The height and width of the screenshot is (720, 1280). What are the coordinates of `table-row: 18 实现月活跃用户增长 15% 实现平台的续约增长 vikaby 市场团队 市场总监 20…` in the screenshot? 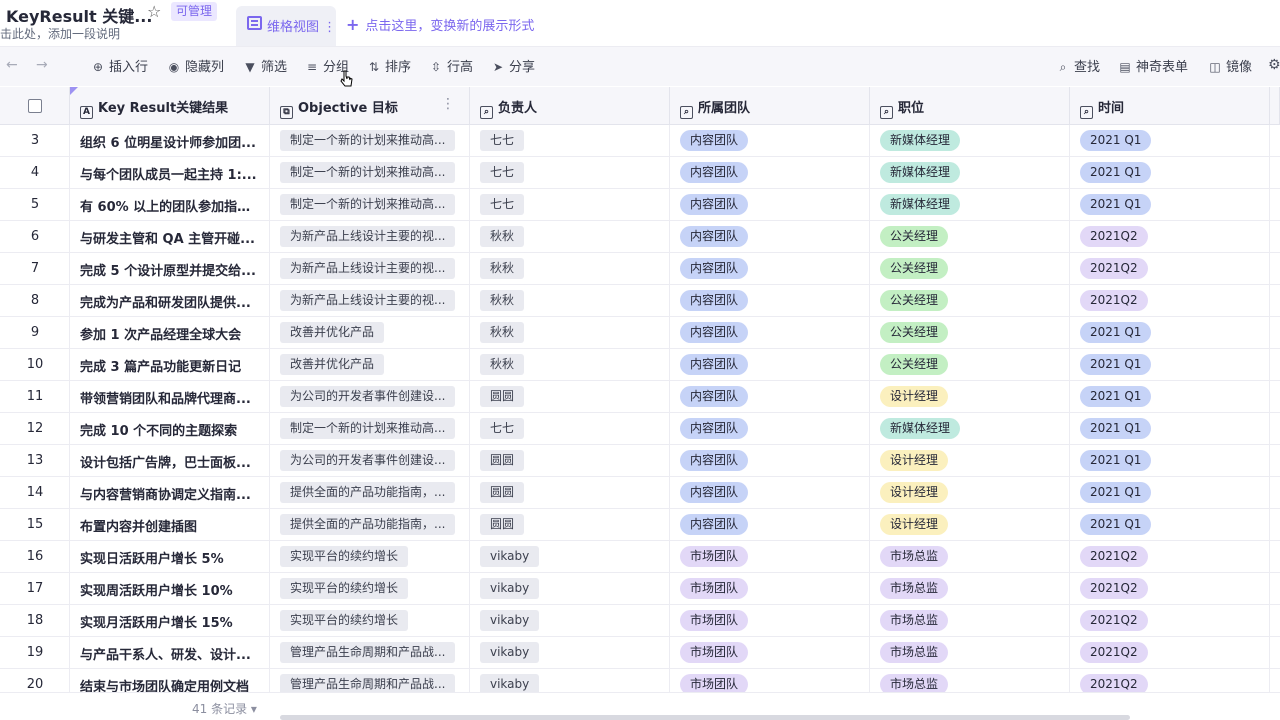 It's located at (640, 621).